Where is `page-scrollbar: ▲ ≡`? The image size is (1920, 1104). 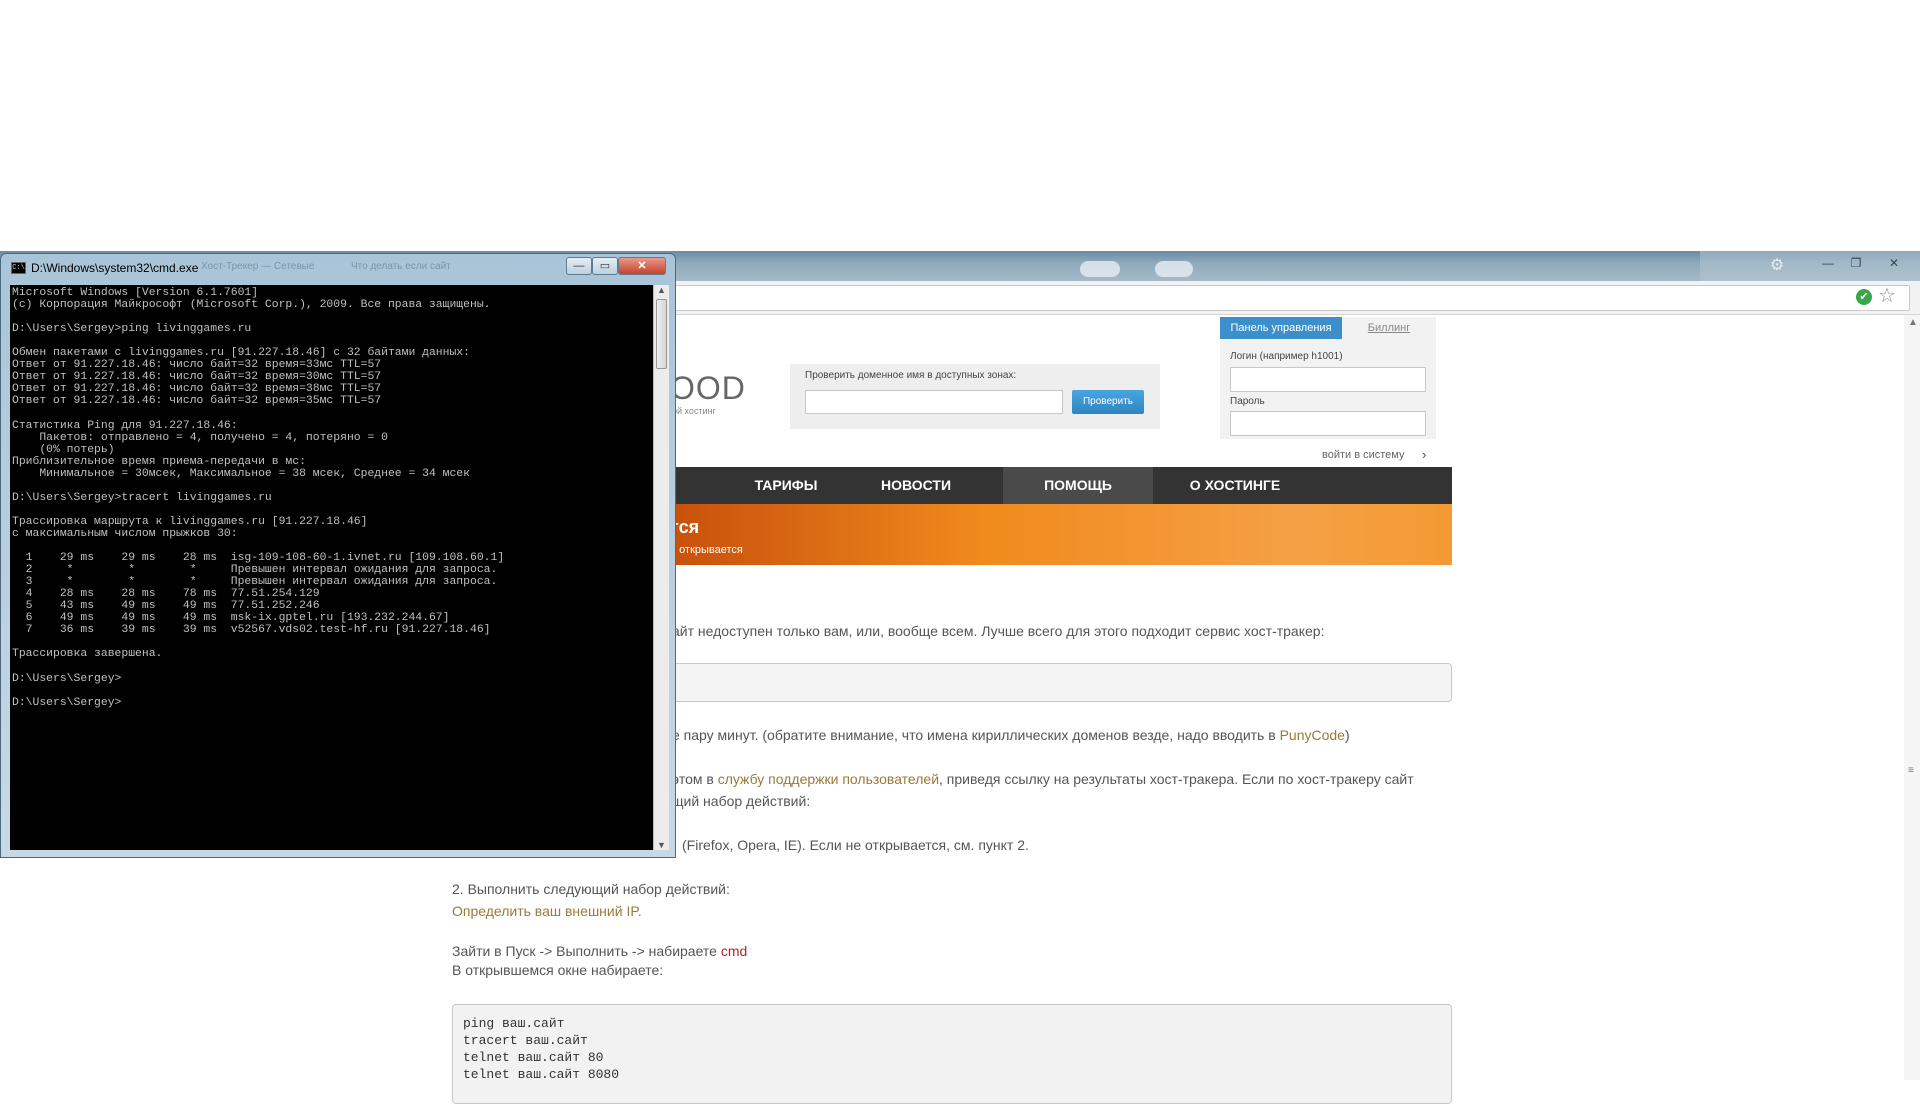
page-scrollbar: ▲ ≡ is located at coordinates (1912, 697).